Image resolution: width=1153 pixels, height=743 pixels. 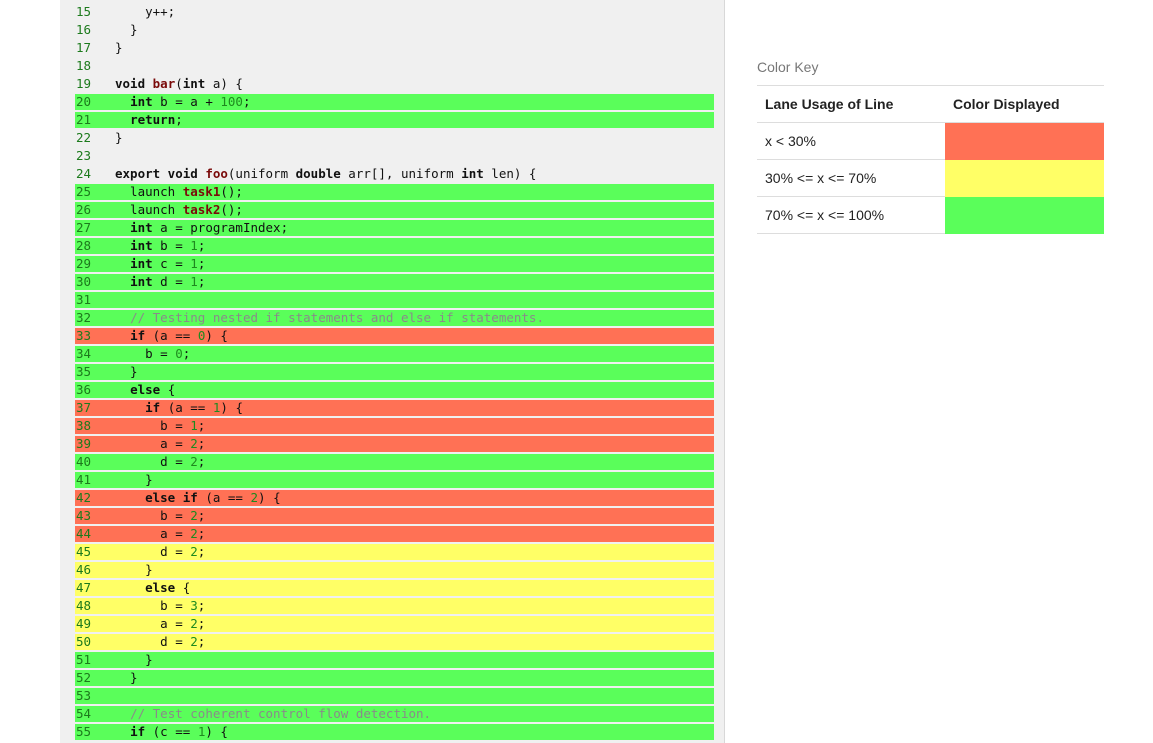 I want to click on code-token: (a ==, so click(x=186, y=407).